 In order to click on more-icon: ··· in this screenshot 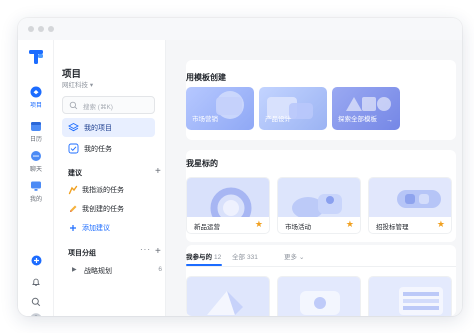, I will do `click(145, 249)`.